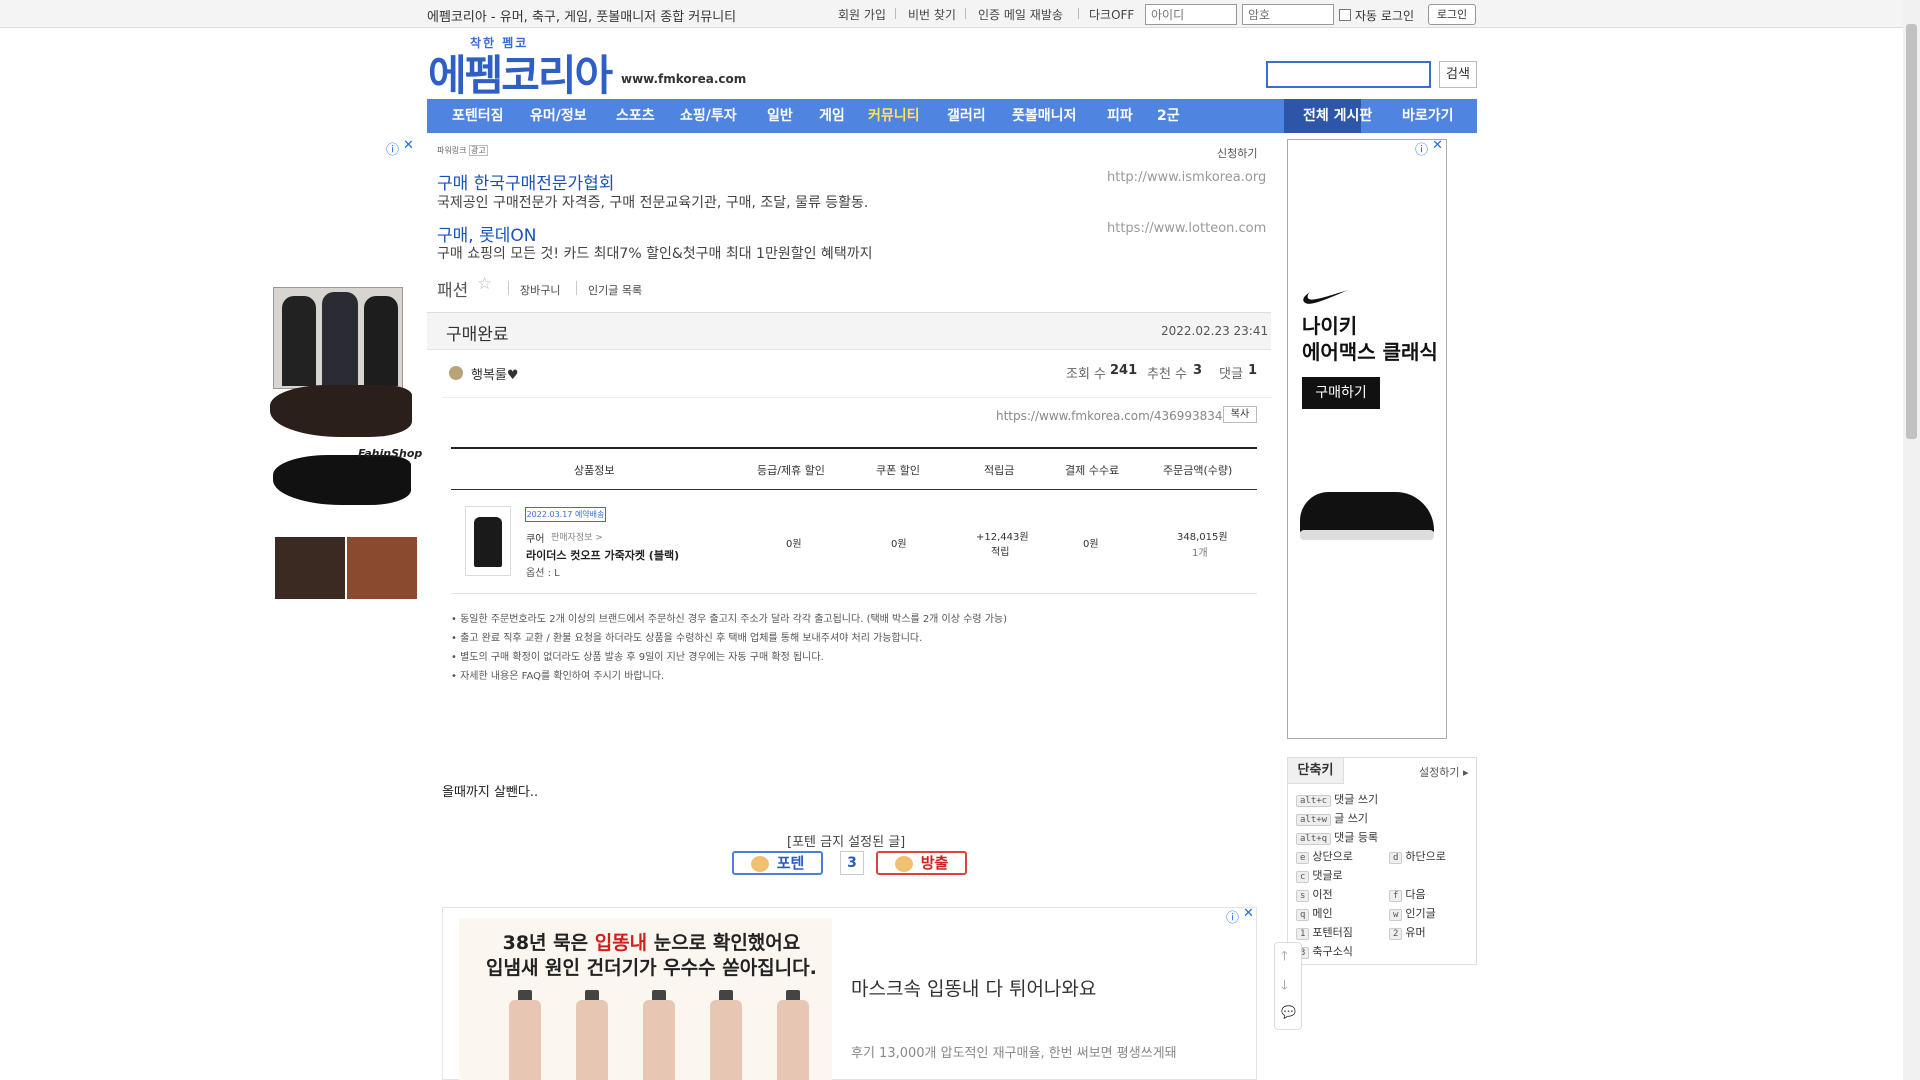  Describe the element at coordinates (1111, 14) in the screenshot. I see `dark-mode-toggle: 다크OFF` at that location.